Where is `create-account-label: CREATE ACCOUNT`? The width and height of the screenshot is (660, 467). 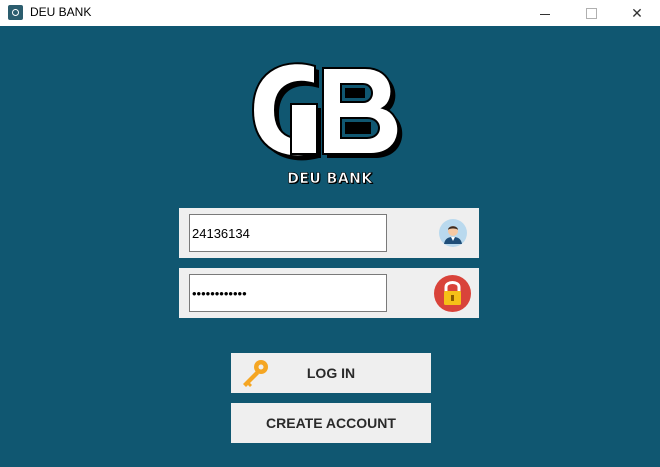
create-account-label: CREATE ACCOUNT is located at coordinates (331, 423).